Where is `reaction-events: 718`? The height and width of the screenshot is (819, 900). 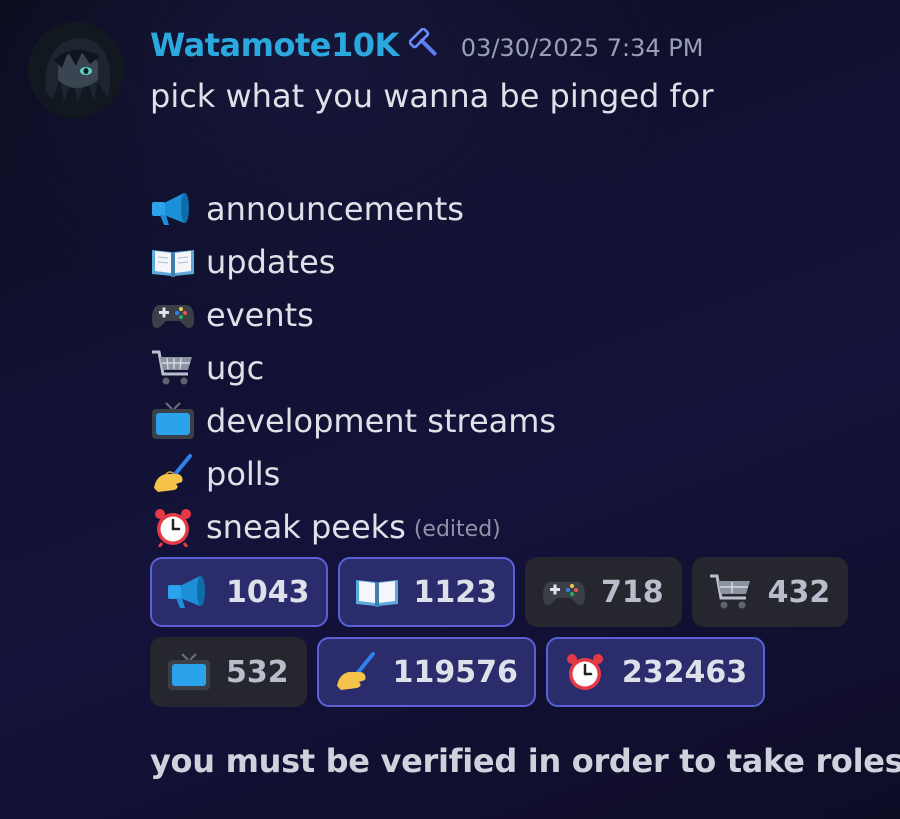
reaction-events: 718 is located at coordinates (603, 592).